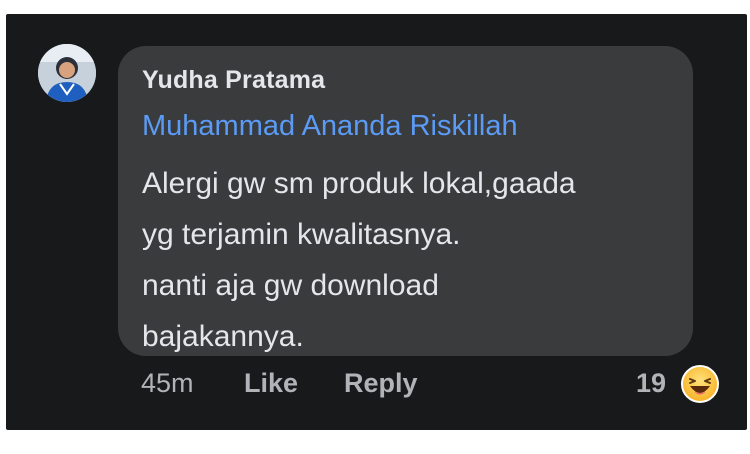 This screenshot has width=750, height=454. I want to click on comment-text-line: Alergi gw sm produk lokal,gaada, so click(359, 183).